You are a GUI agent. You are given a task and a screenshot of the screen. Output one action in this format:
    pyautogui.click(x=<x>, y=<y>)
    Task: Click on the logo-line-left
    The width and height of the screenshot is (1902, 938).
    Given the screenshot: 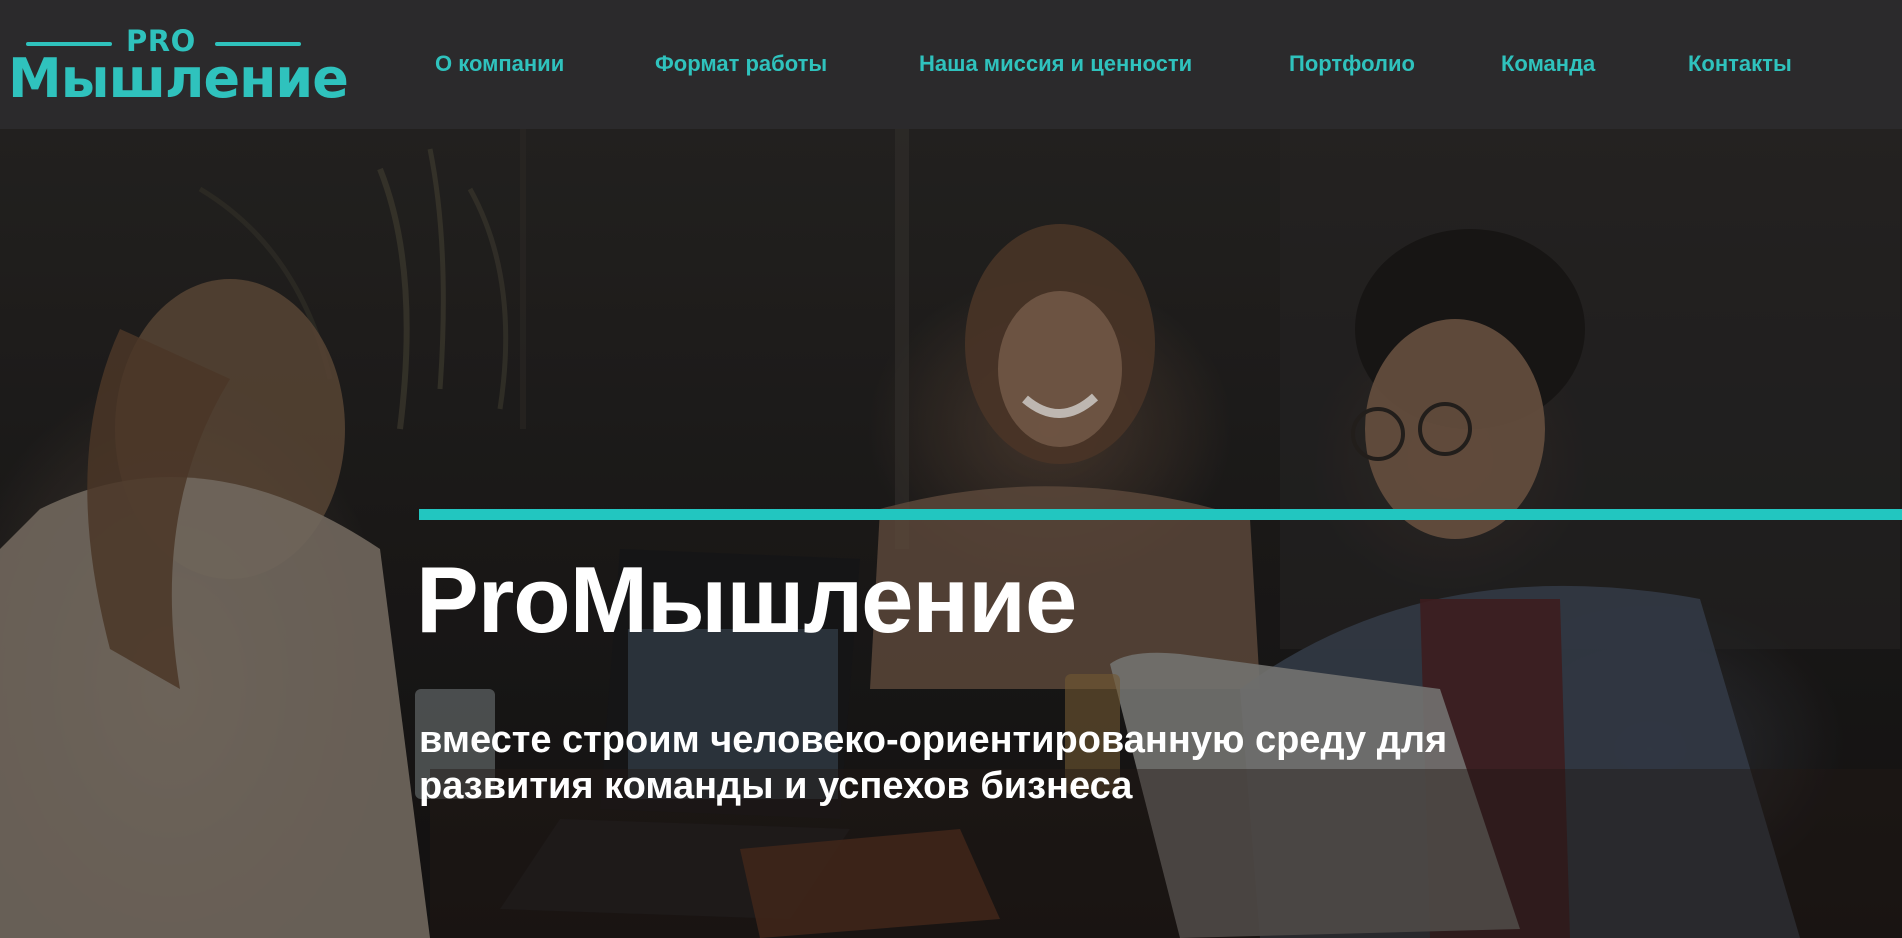 What is the action you would take?
    pyautogui.click(x=69, y=44)
    